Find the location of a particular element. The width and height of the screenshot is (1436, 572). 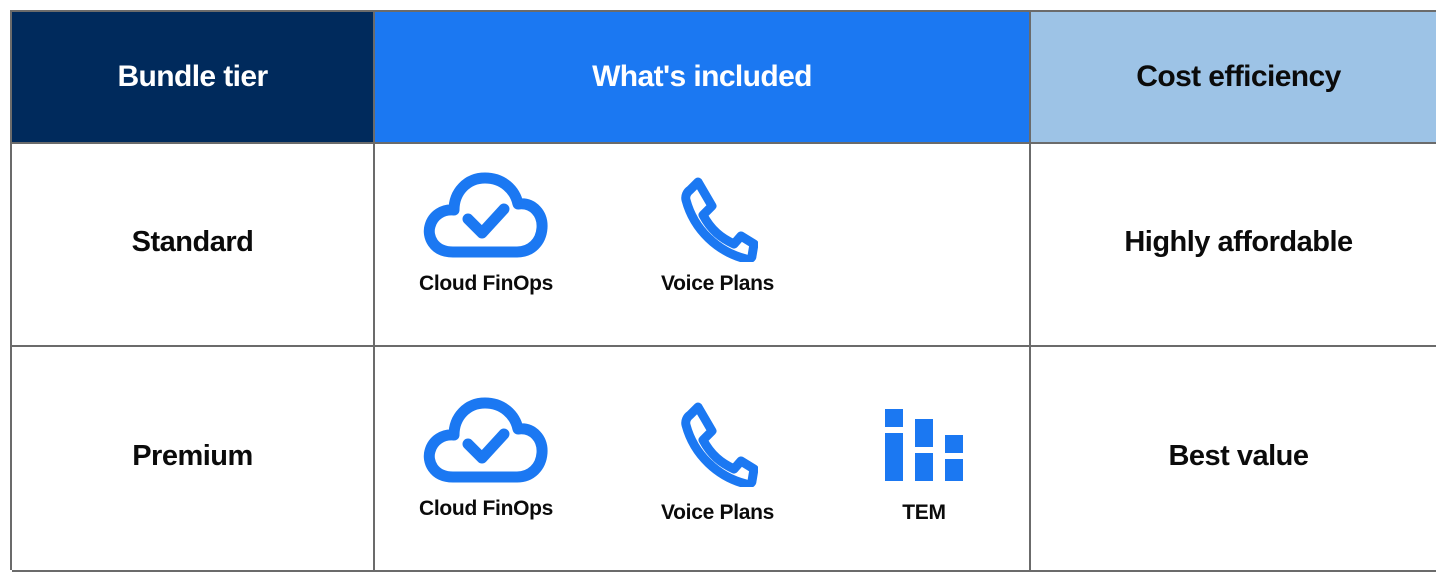

row-standard-tier: Standard is located at coordinates (193, 245).